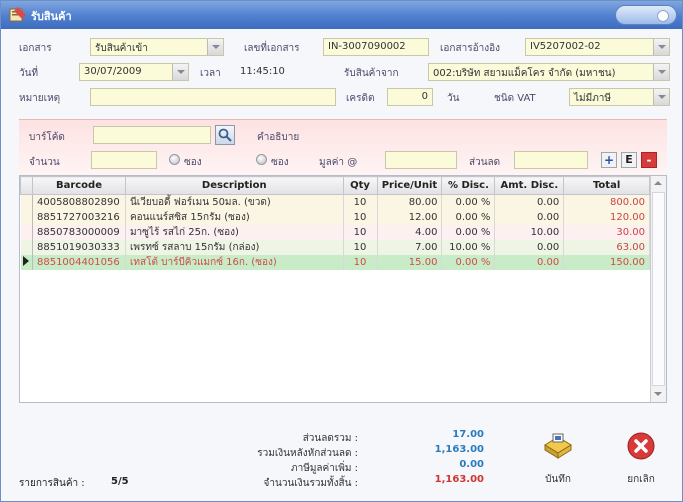  I want to click on cell-price: 7.00, so click(410, 247).